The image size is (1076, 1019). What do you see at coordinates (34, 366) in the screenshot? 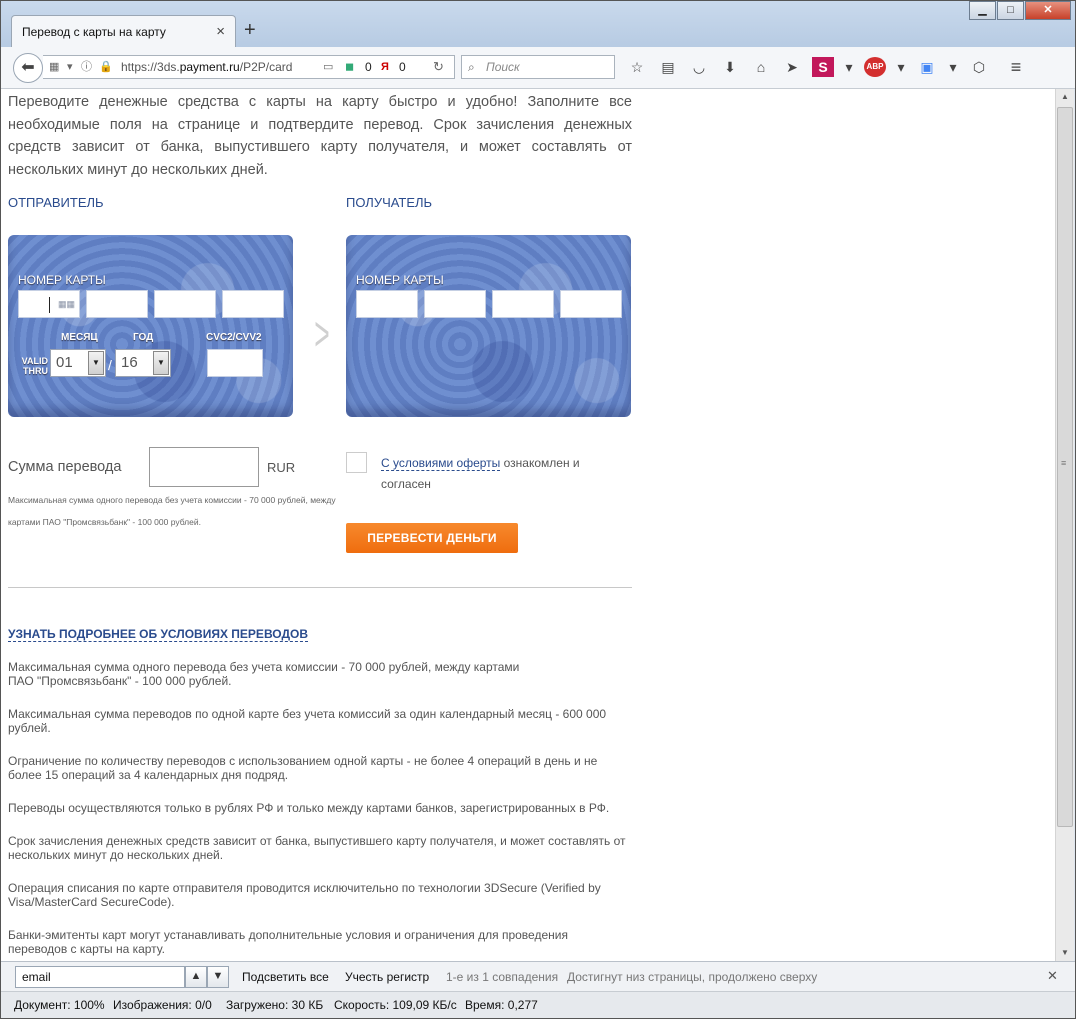
I see `valid-thru-label: VALID THRU` at bounding box center [34, 366].